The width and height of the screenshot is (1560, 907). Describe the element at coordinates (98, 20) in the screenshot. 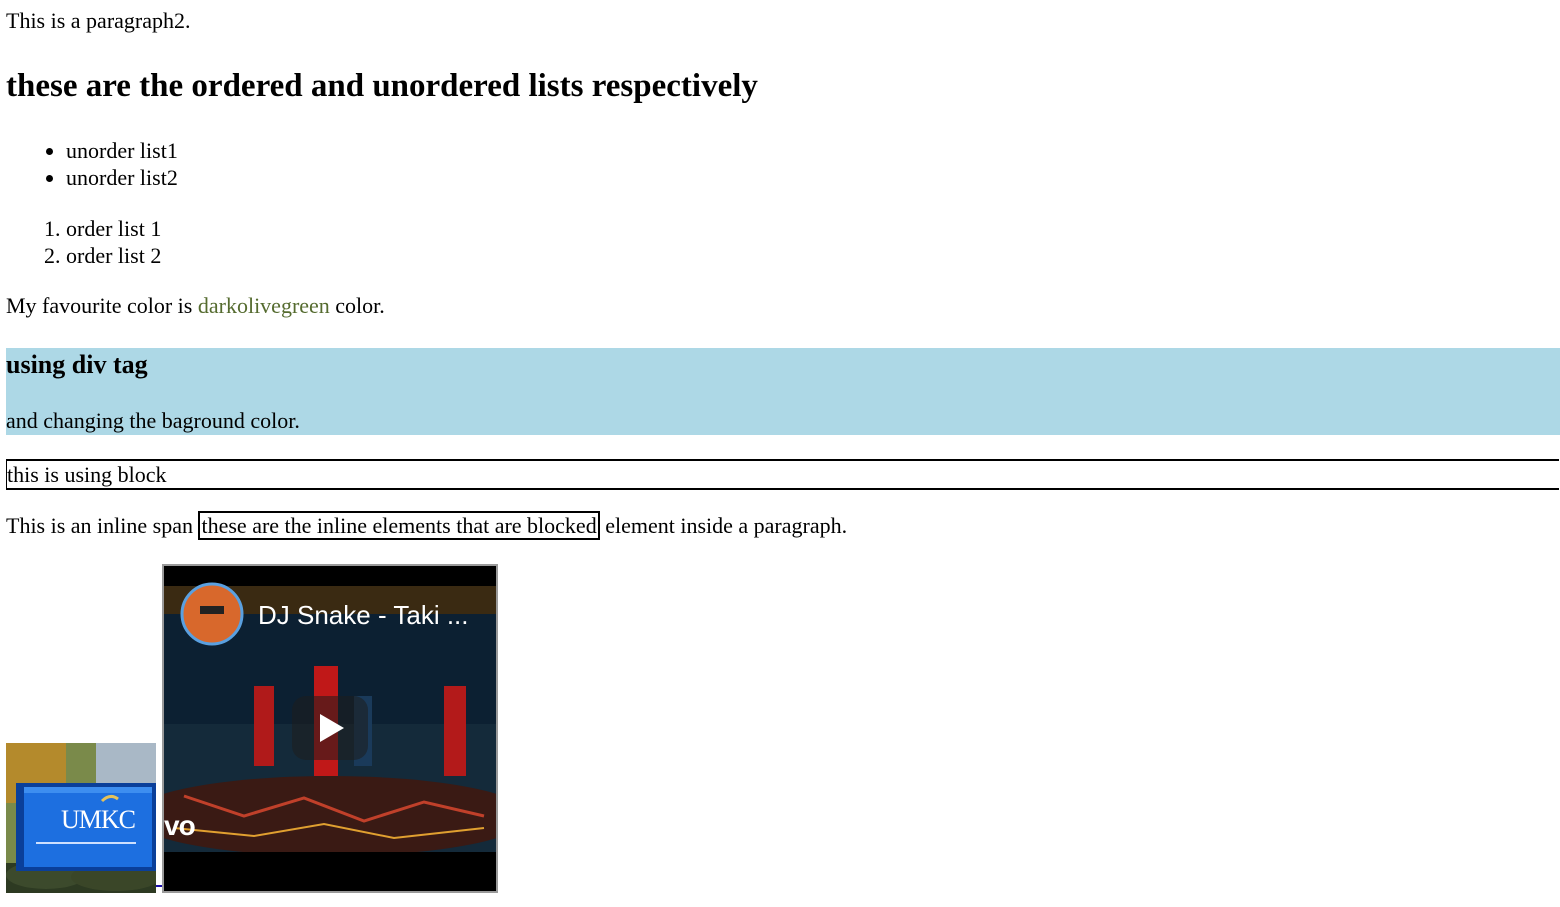

I see `paragraph-2: This is a paragraph2.` at that location.